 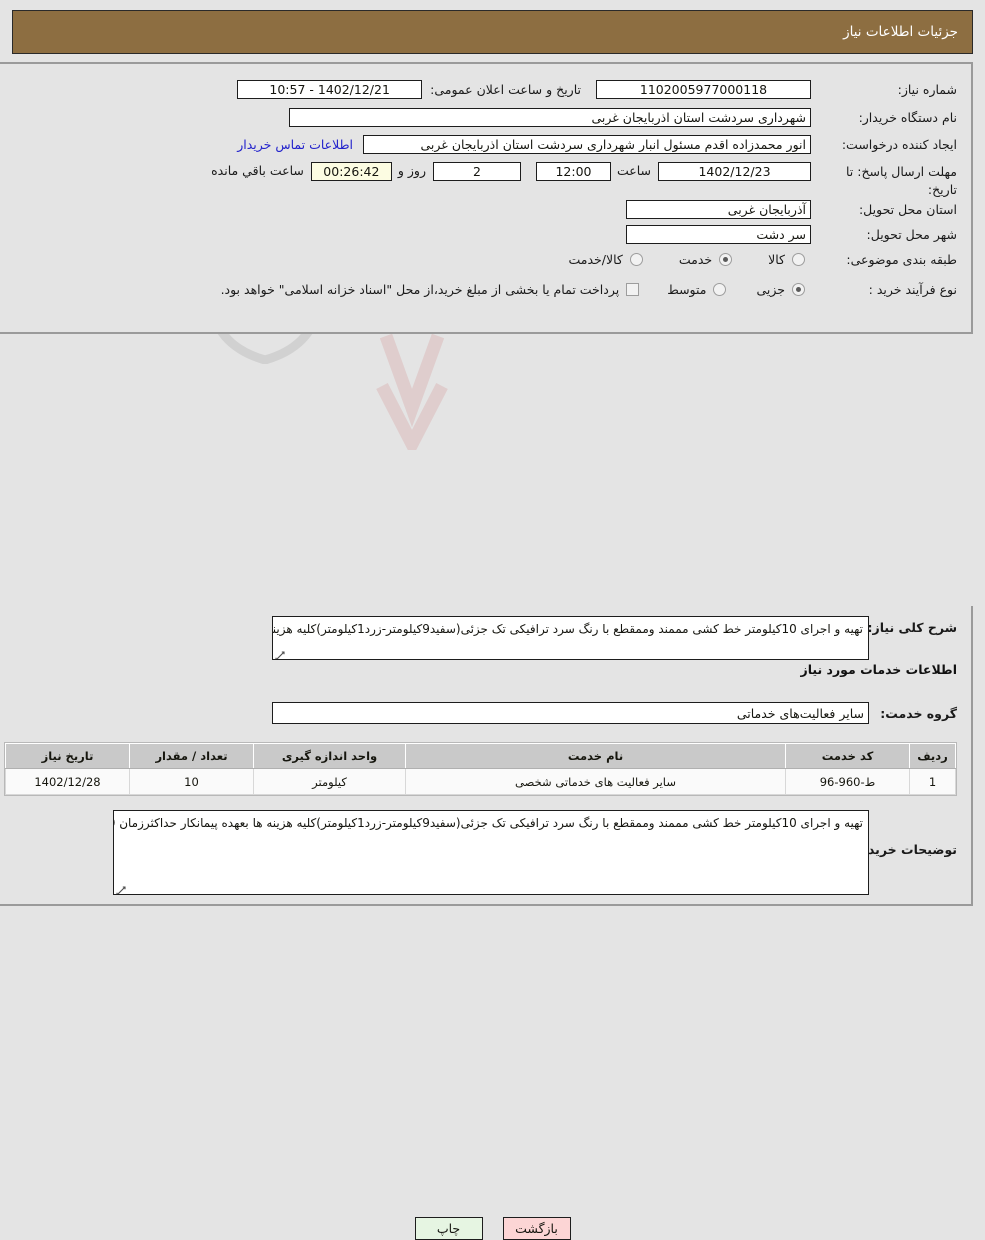 What do you see at coordinates (191, 781) in the screenshot?
I see `cell-quantity: 10` at bounding box center [191, 781].